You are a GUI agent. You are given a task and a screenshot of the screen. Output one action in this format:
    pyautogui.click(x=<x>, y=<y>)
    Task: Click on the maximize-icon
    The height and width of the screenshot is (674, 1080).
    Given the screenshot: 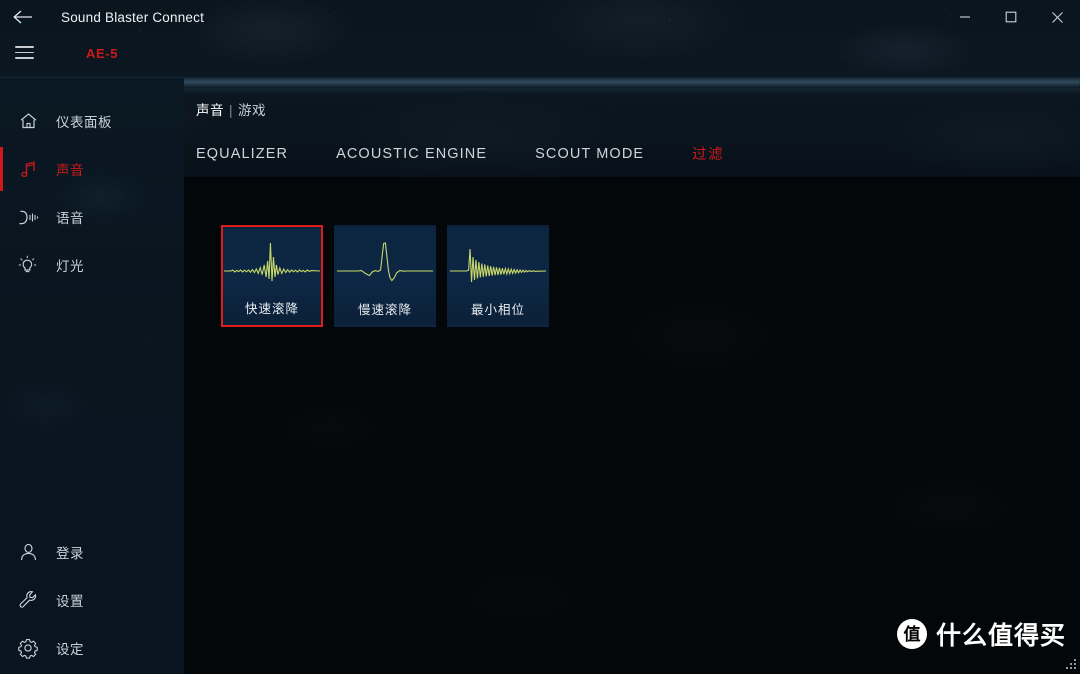 What is the action you would take?
    pyautogui.click(x=1011, y=17)
    